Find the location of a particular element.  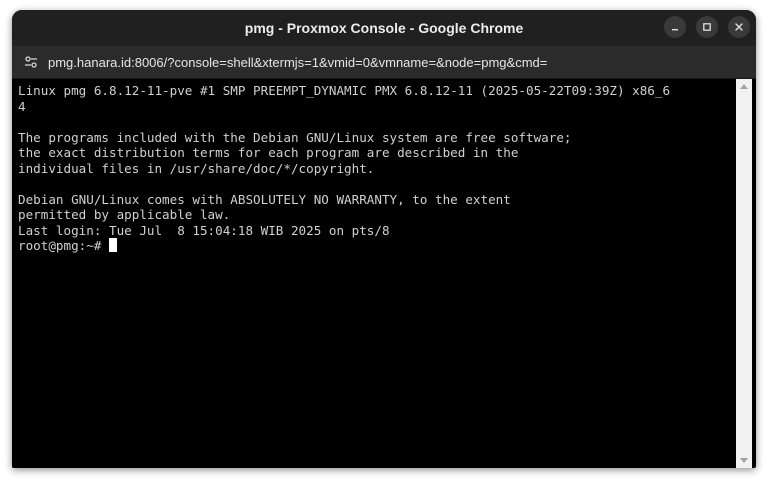

scrollbar-thumb is located at coordinates (744, 273).